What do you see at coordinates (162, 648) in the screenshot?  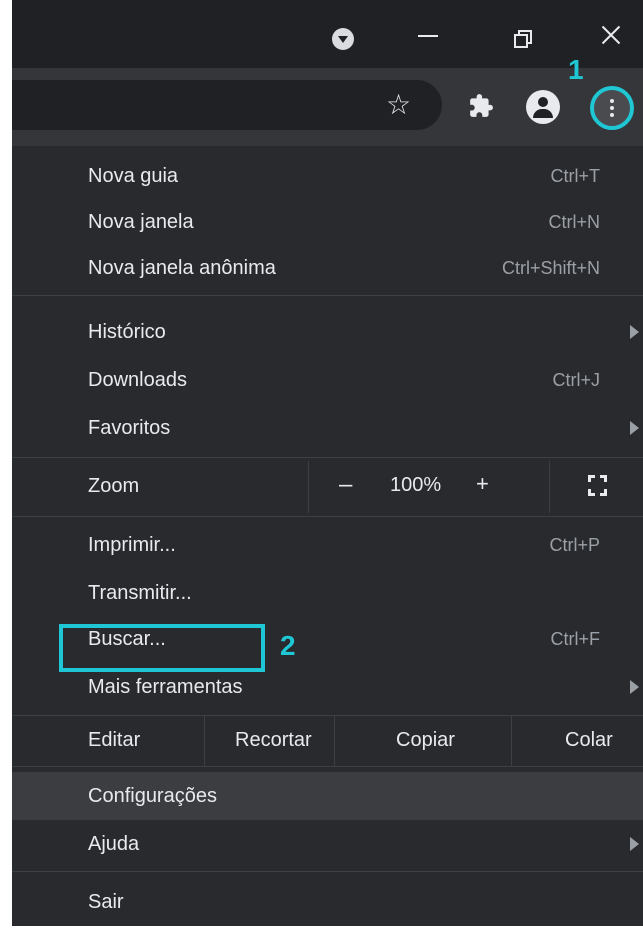 I see `annotation-highlight-box` at bounding box center [162, 648].